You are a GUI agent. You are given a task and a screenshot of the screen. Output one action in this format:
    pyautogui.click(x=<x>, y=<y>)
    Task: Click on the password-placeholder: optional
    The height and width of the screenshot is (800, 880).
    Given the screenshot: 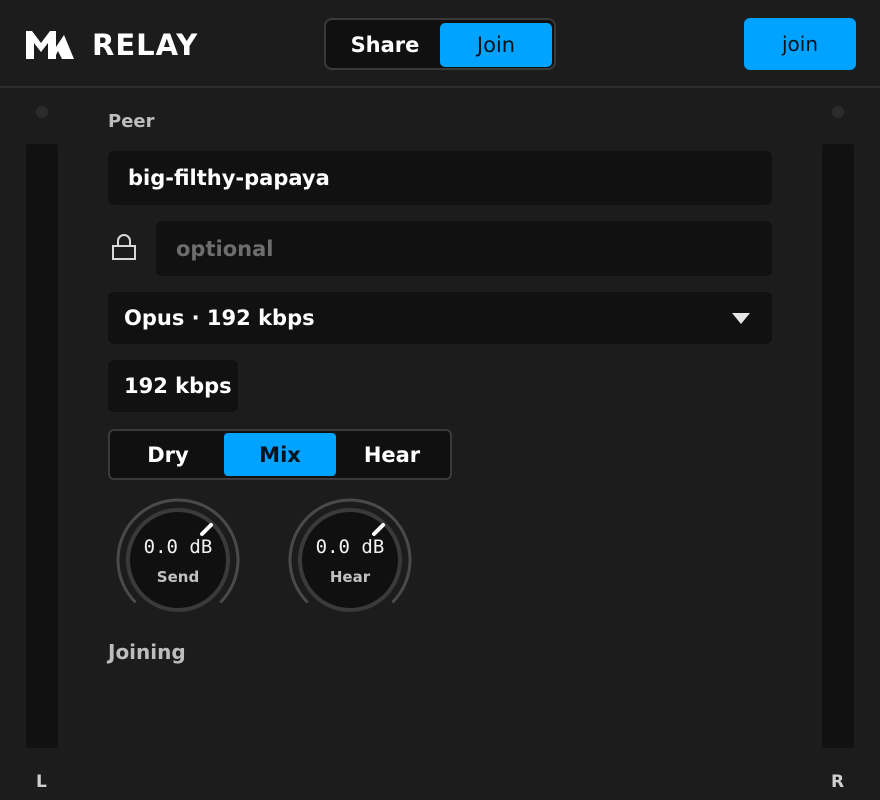 What is the action you would take?
    pyautogui.click(x=225, y=248)
    